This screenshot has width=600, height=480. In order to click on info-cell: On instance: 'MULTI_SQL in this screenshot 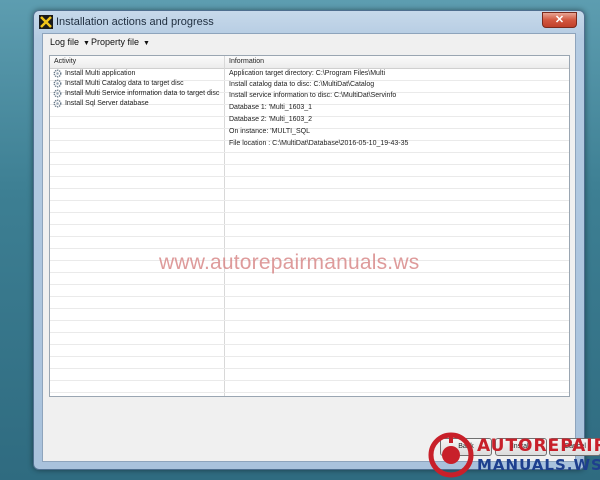, I will do `click(269, 131)`.